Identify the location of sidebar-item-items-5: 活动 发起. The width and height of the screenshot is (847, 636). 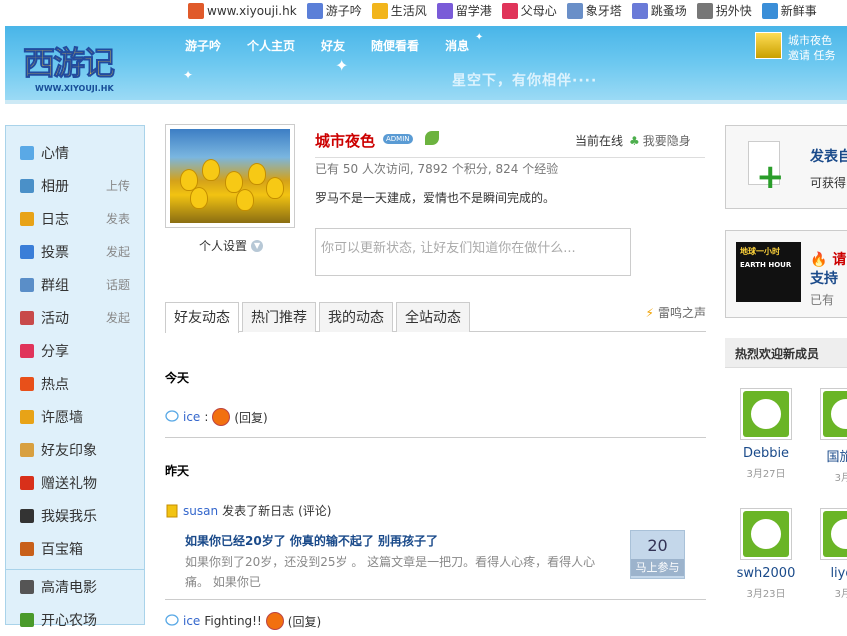
(75, 317).